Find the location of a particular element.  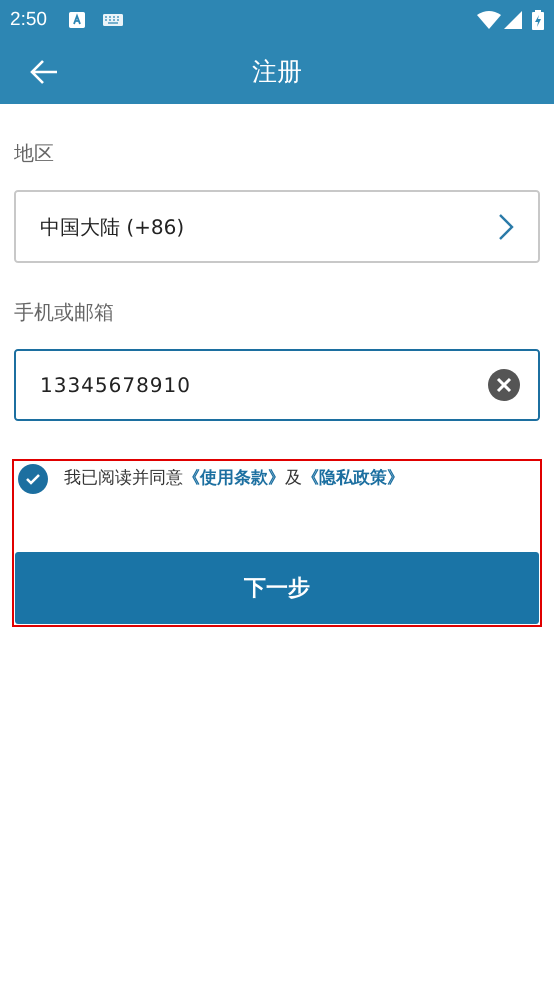

agreement-text: 我已阅读并同意《使用条款》及《隐私政策》 is located at coordinates (234, 478).